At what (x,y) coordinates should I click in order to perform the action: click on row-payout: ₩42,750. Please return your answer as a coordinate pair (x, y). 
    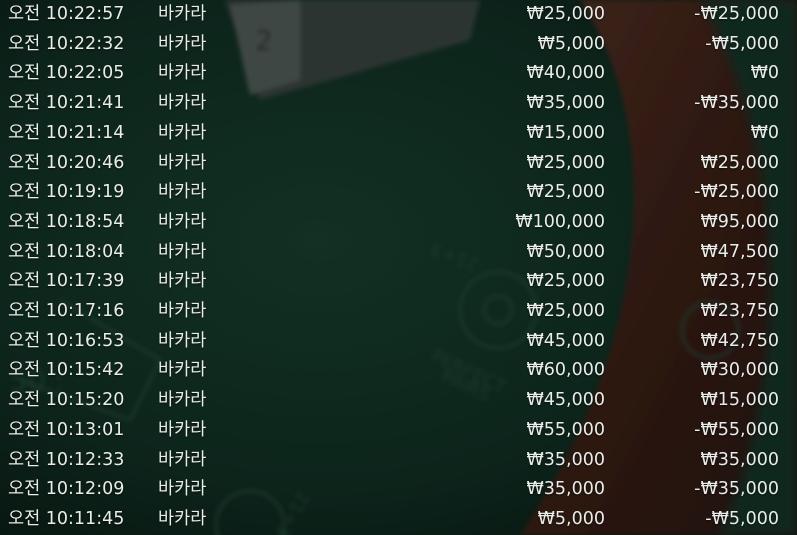
    Looking at the image, I should click on (739, 340).